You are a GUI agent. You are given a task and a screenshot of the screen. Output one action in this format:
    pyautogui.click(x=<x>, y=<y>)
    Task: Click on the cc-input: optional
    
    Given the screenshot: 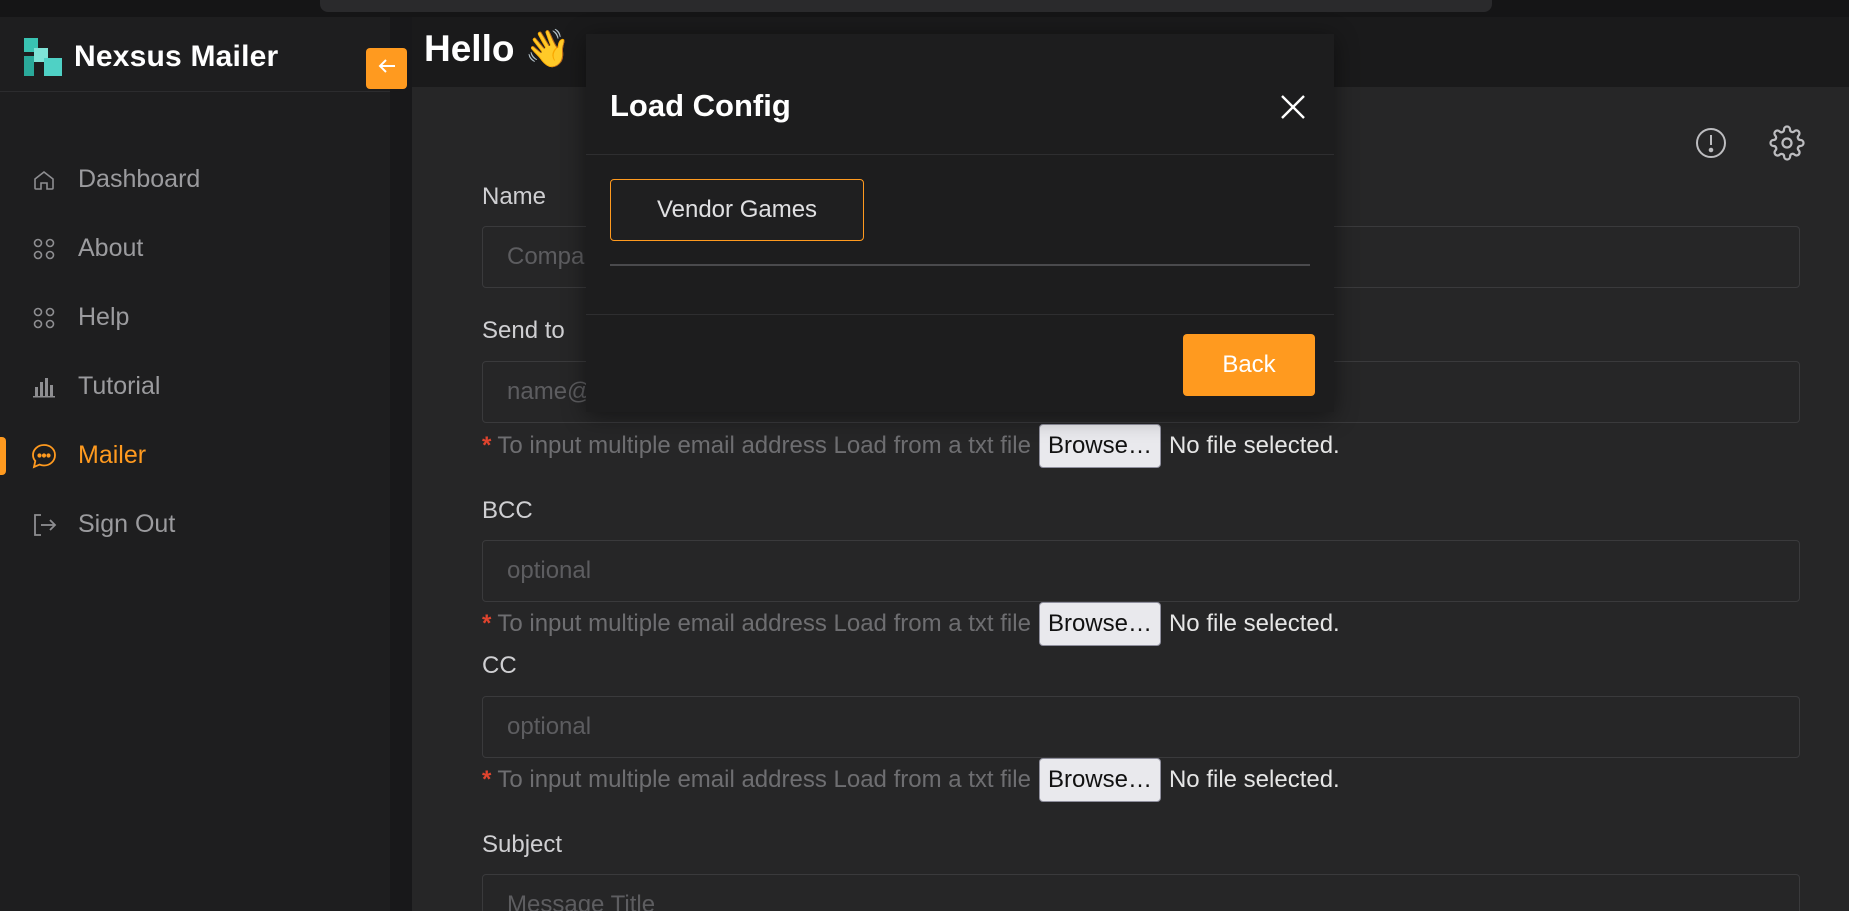 What is the action you would take?
    pyautogui.click(x=1141, y=727)
    